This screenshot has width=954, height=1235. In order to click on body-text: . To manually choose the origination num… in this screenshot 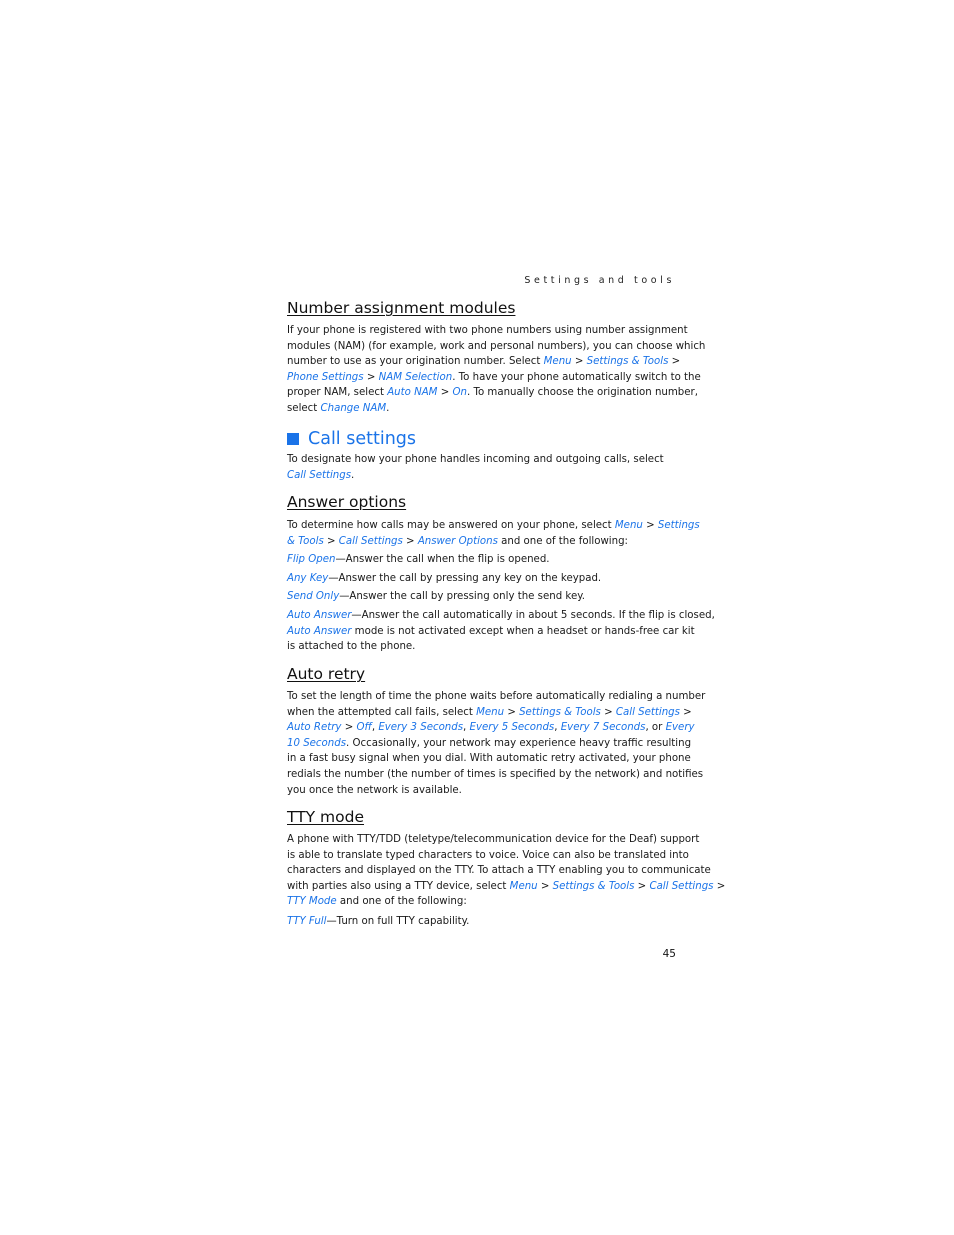, I will do `click(582, 393)`.